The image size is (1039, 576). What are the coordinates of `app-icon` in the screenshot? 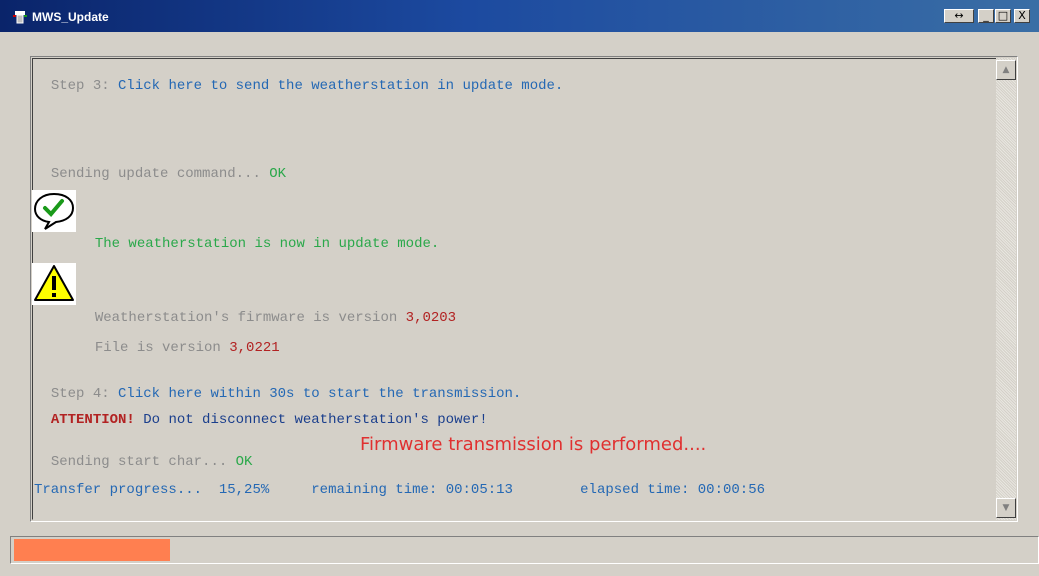 It's located at (20, 17).